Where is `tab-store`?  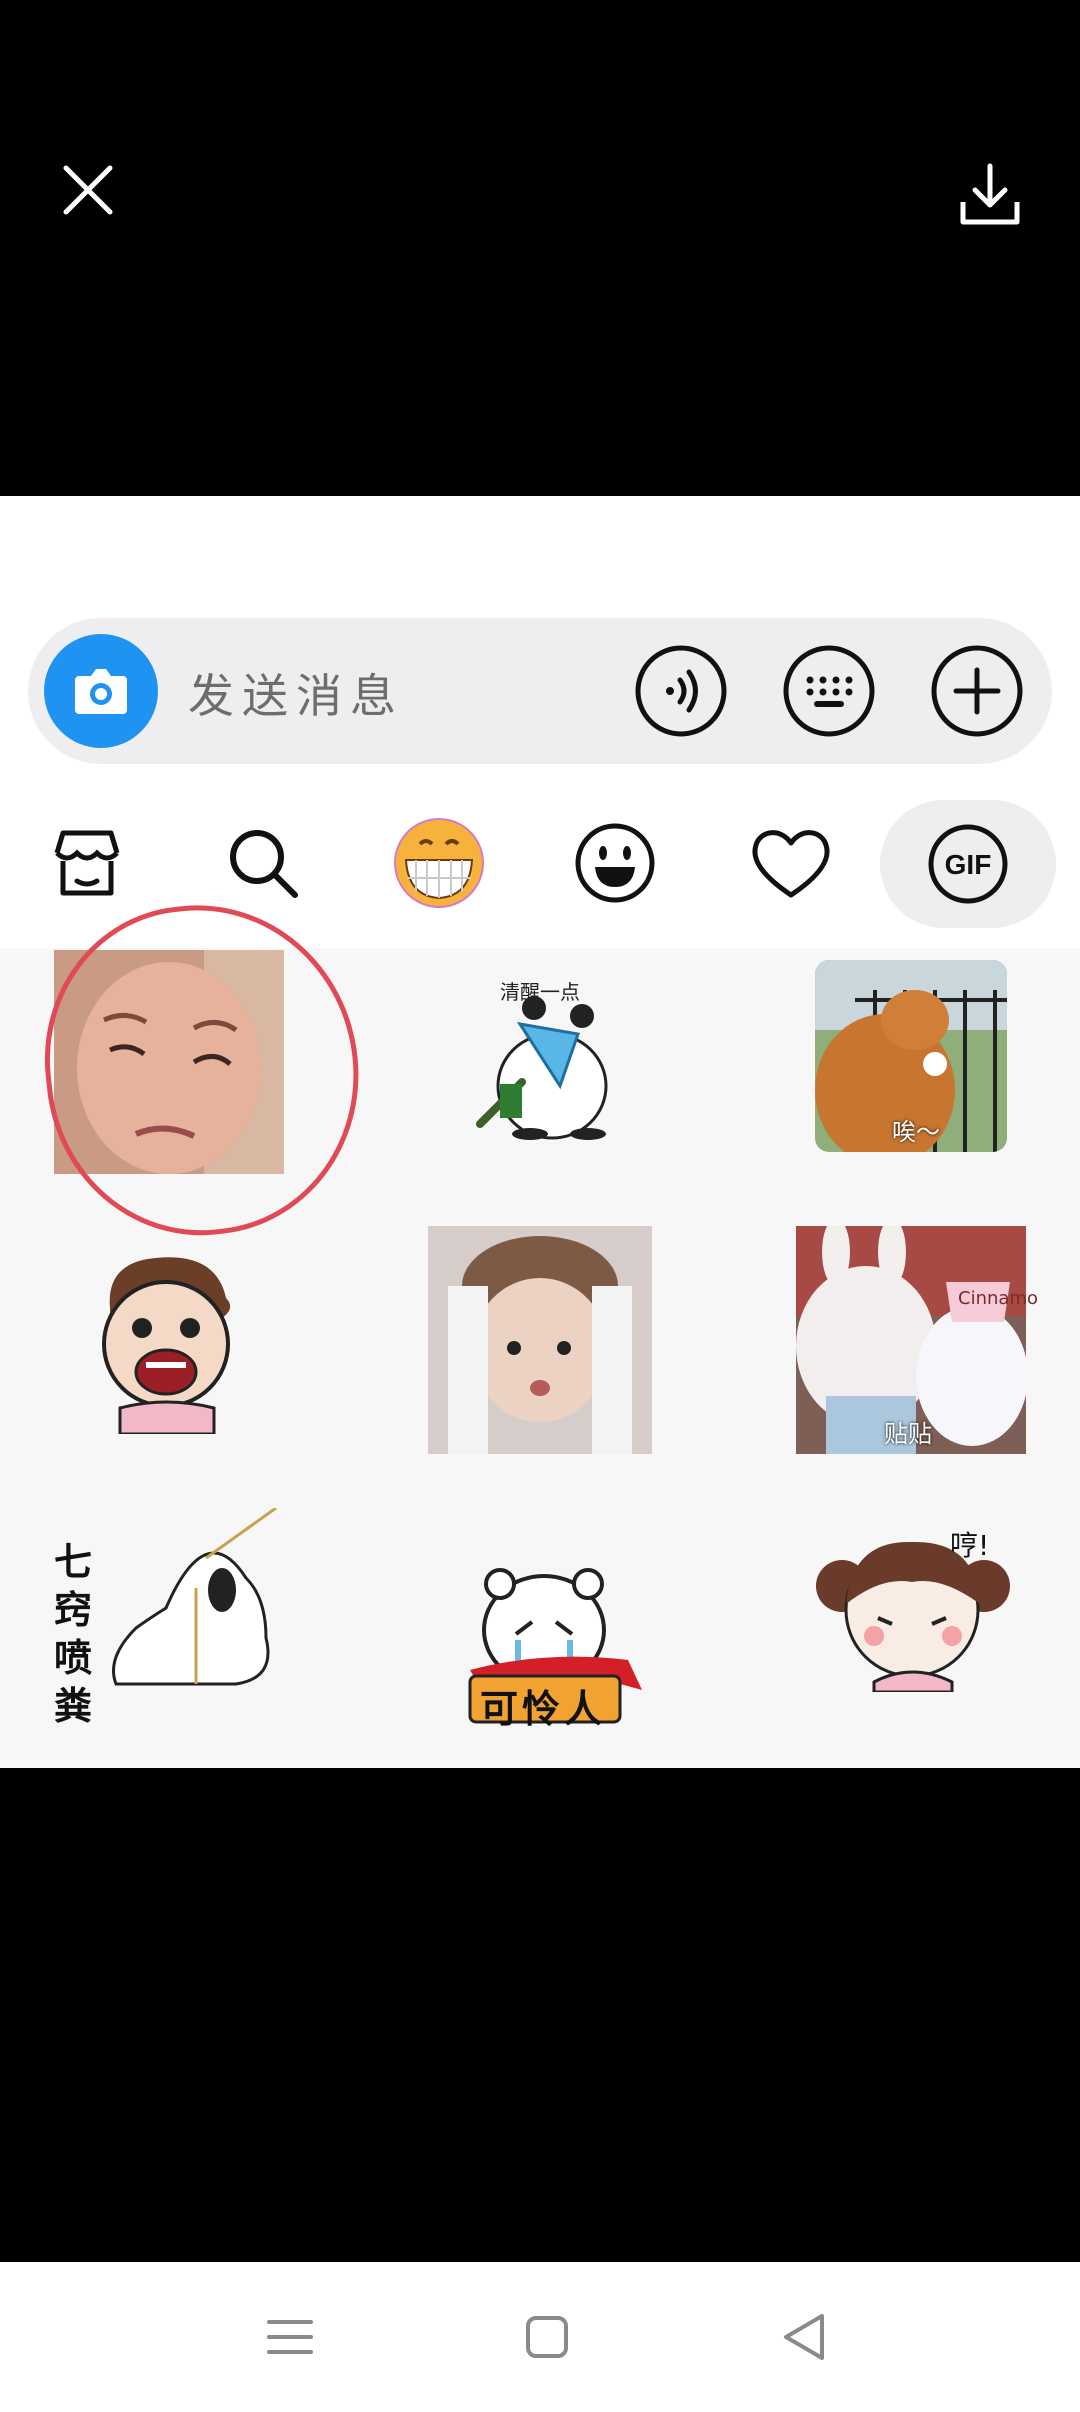 tab-store is located at coordinates (87, 863).